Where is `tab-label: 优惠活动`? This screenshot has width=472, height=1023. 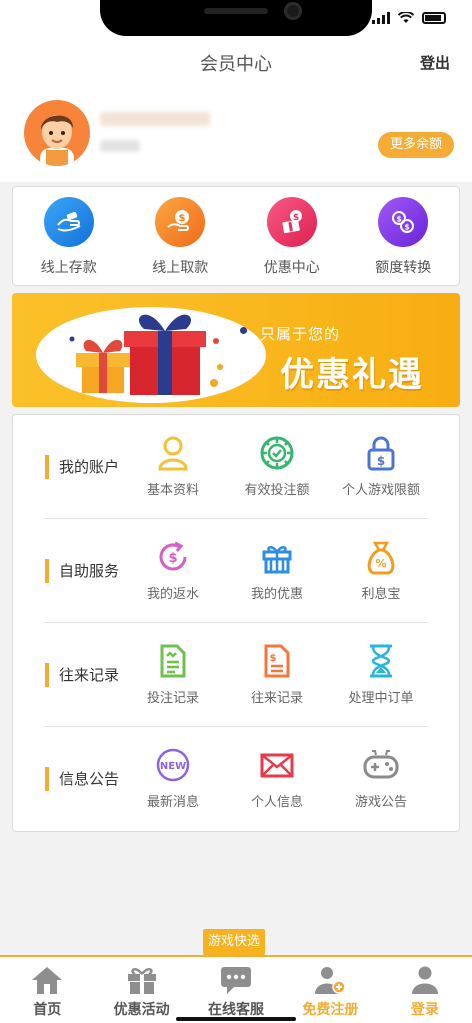
tab-label: 优惠活动 is located at coordinates (141, 1010).